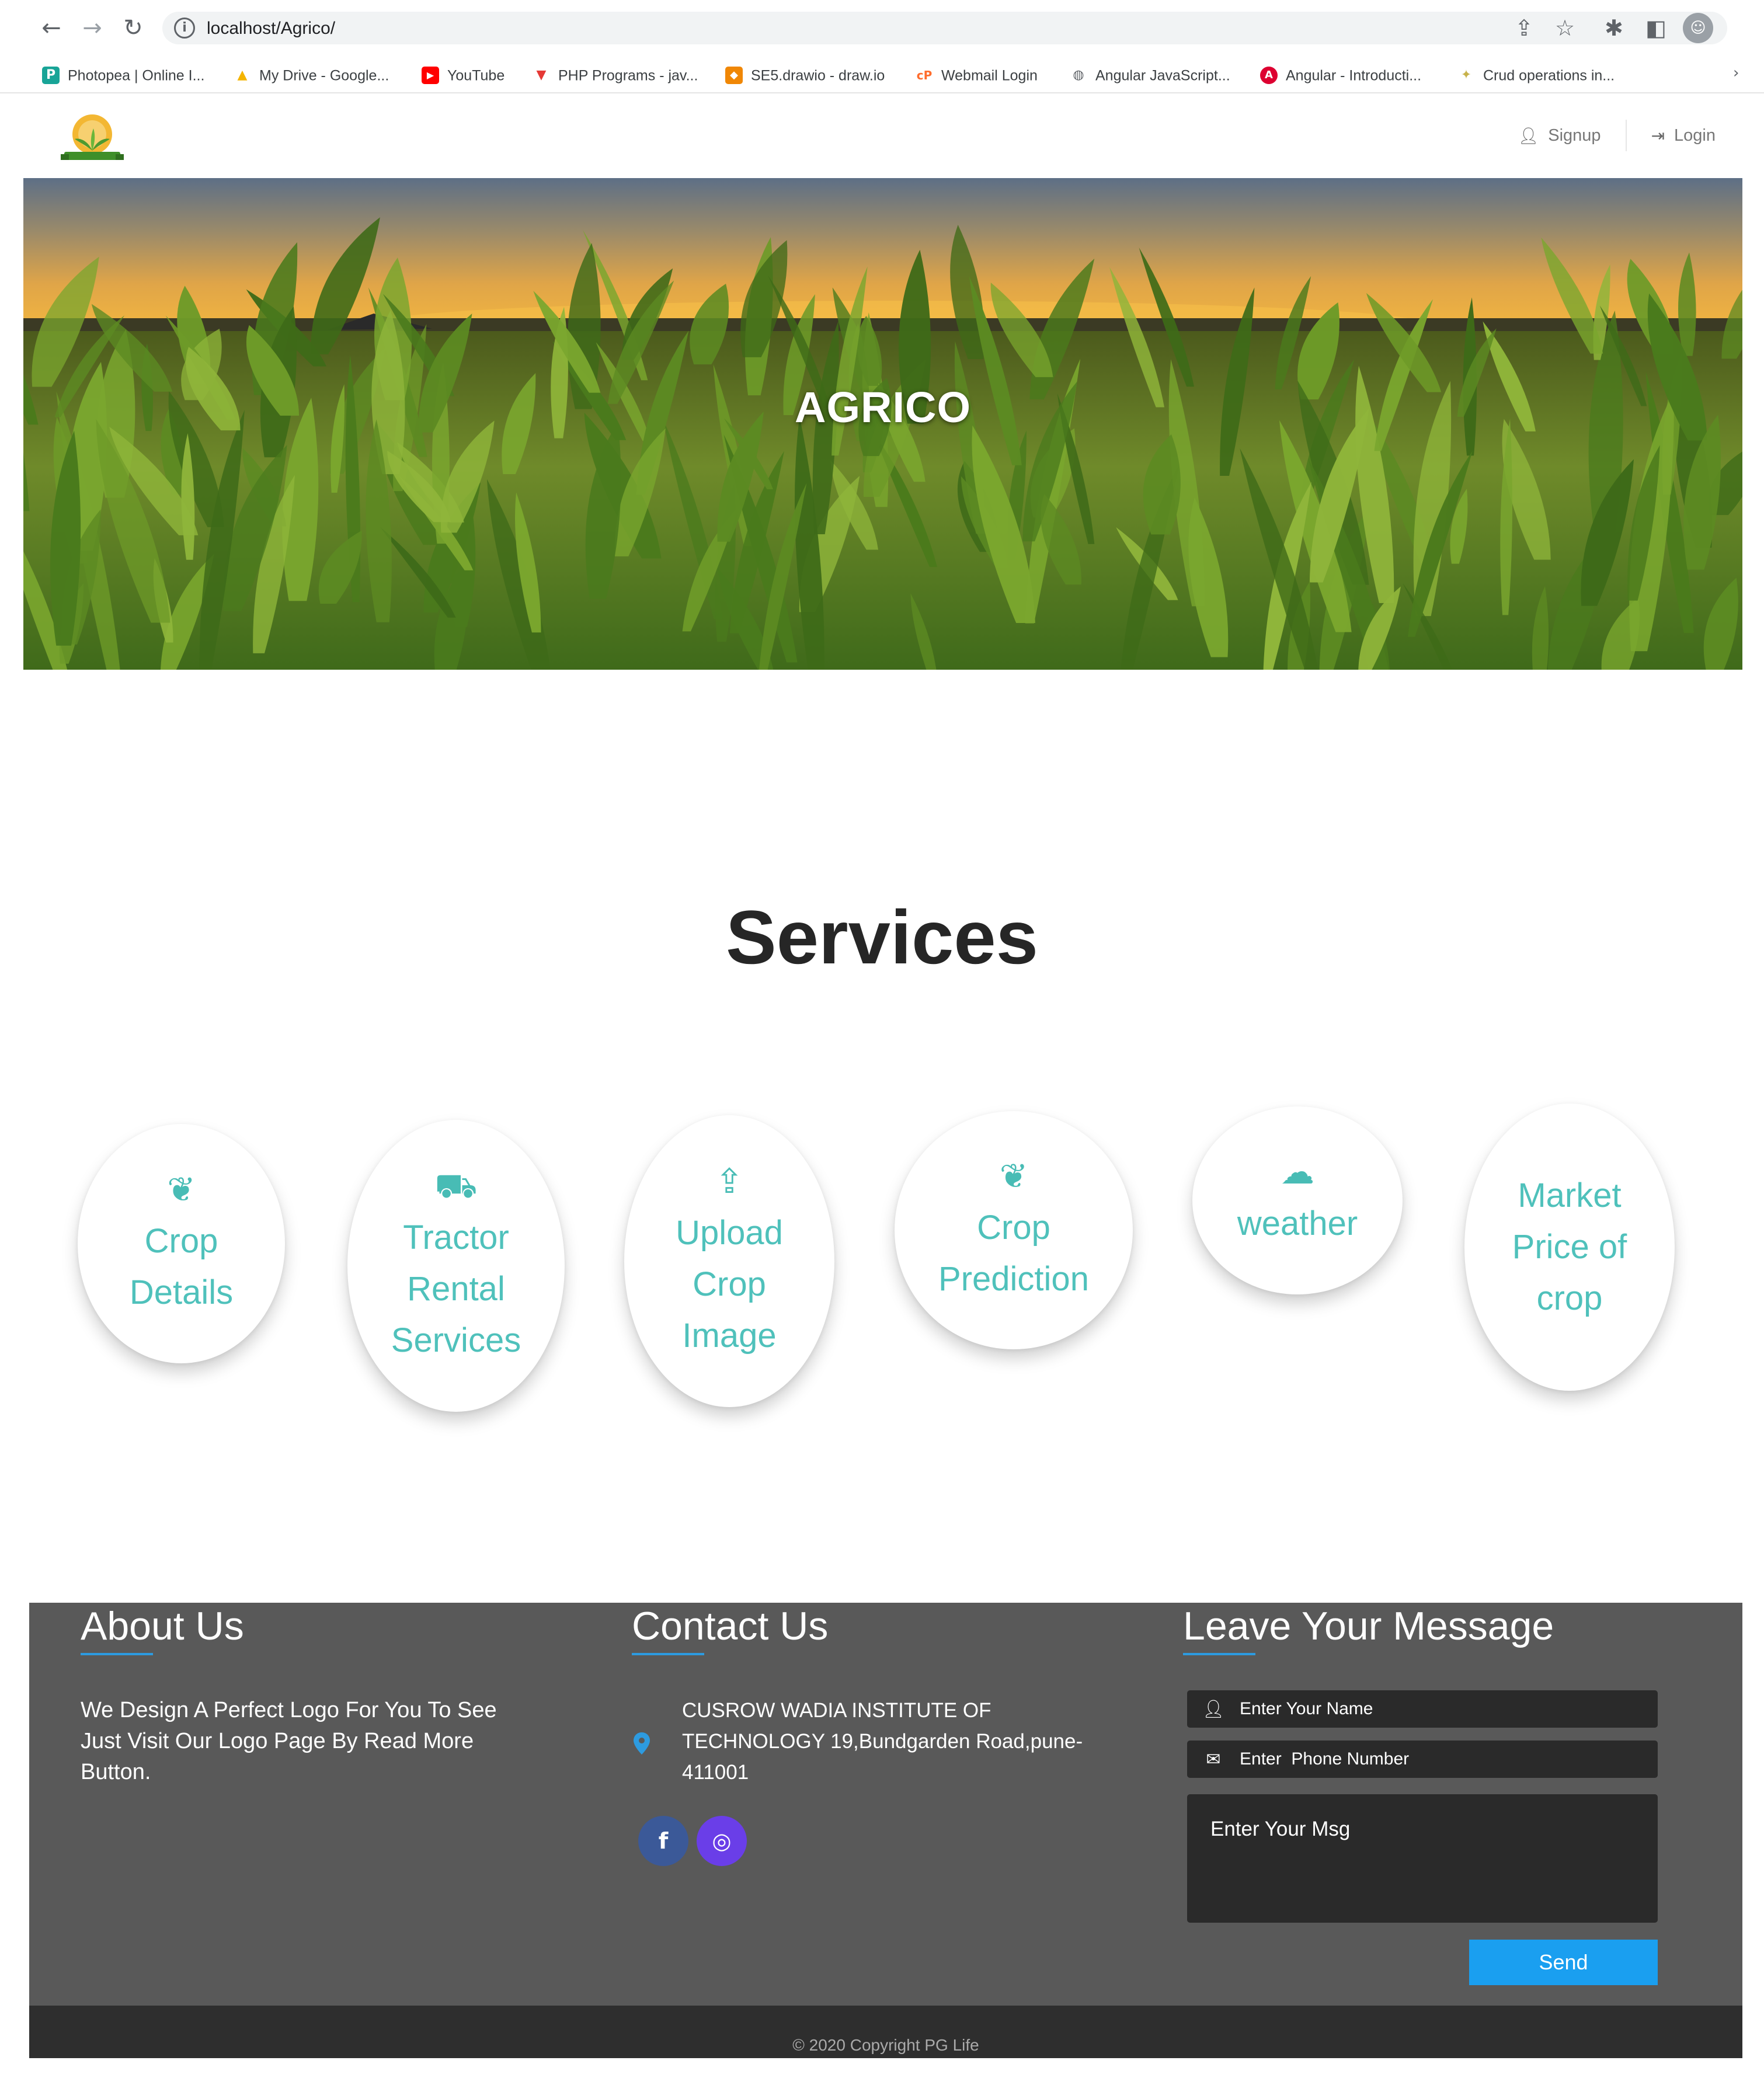 This screenshot has width=1764, height=2085. I want to click on back-arrow-icon: ←, so click(51, 28).